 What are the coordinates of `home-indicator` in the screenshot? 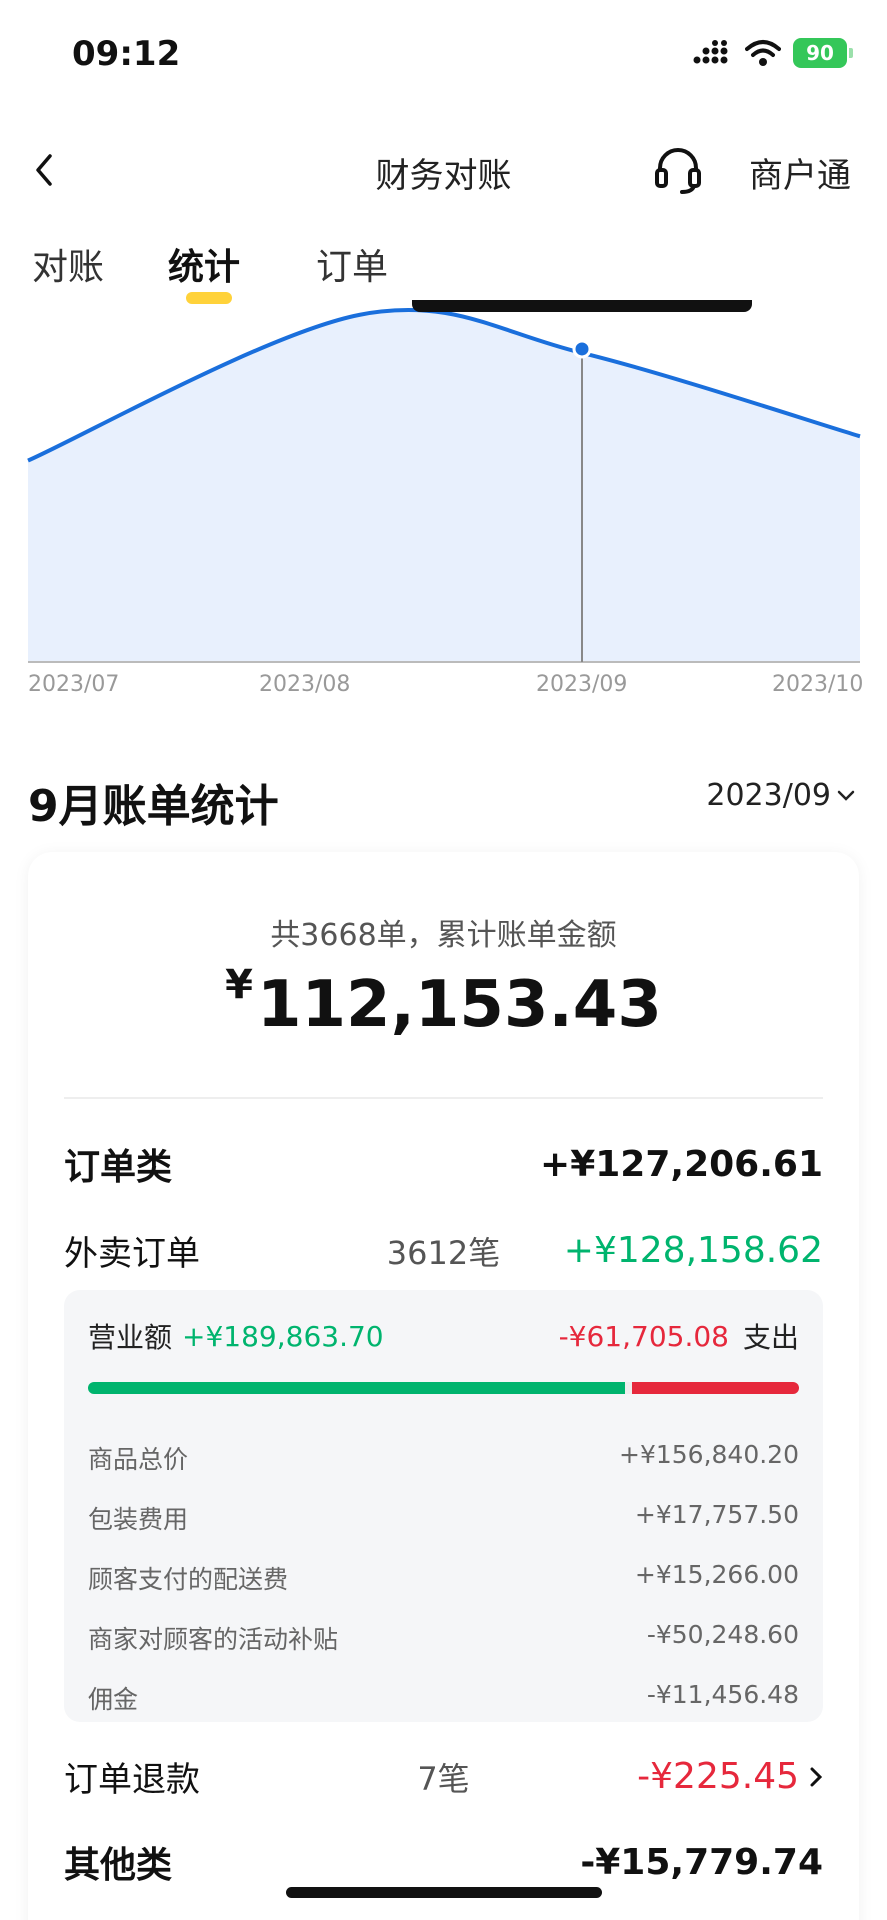 It's located at (444, 1892).